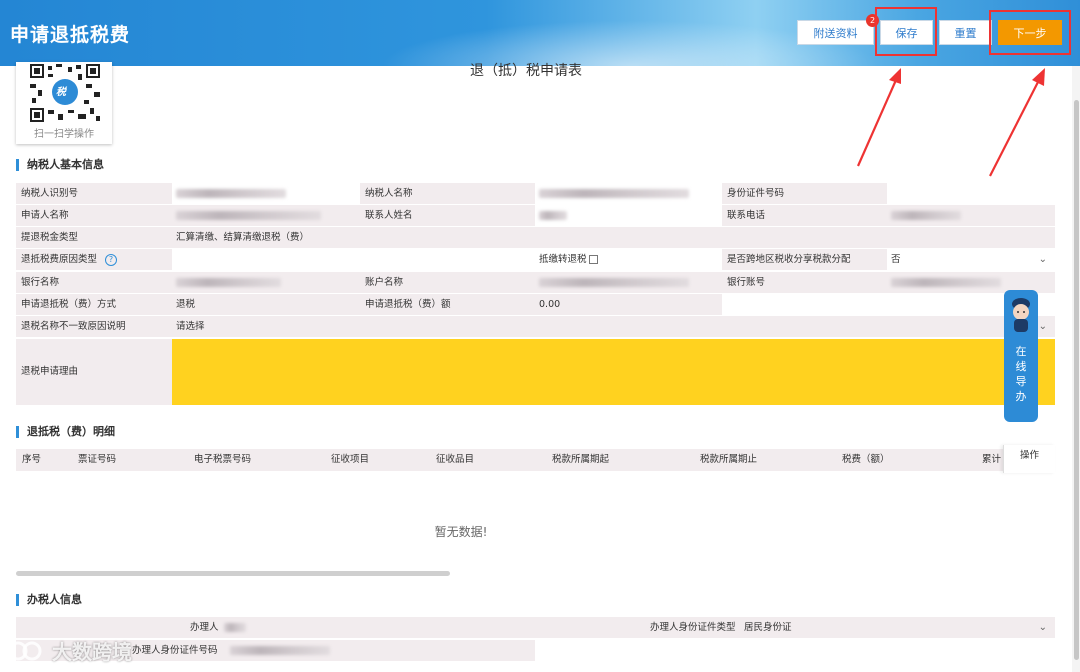 The width and height of the screenshot is (1080, 672). I want to click on cross-region-label: 是否跨地区税收分享税款分配, so click(804, 259).